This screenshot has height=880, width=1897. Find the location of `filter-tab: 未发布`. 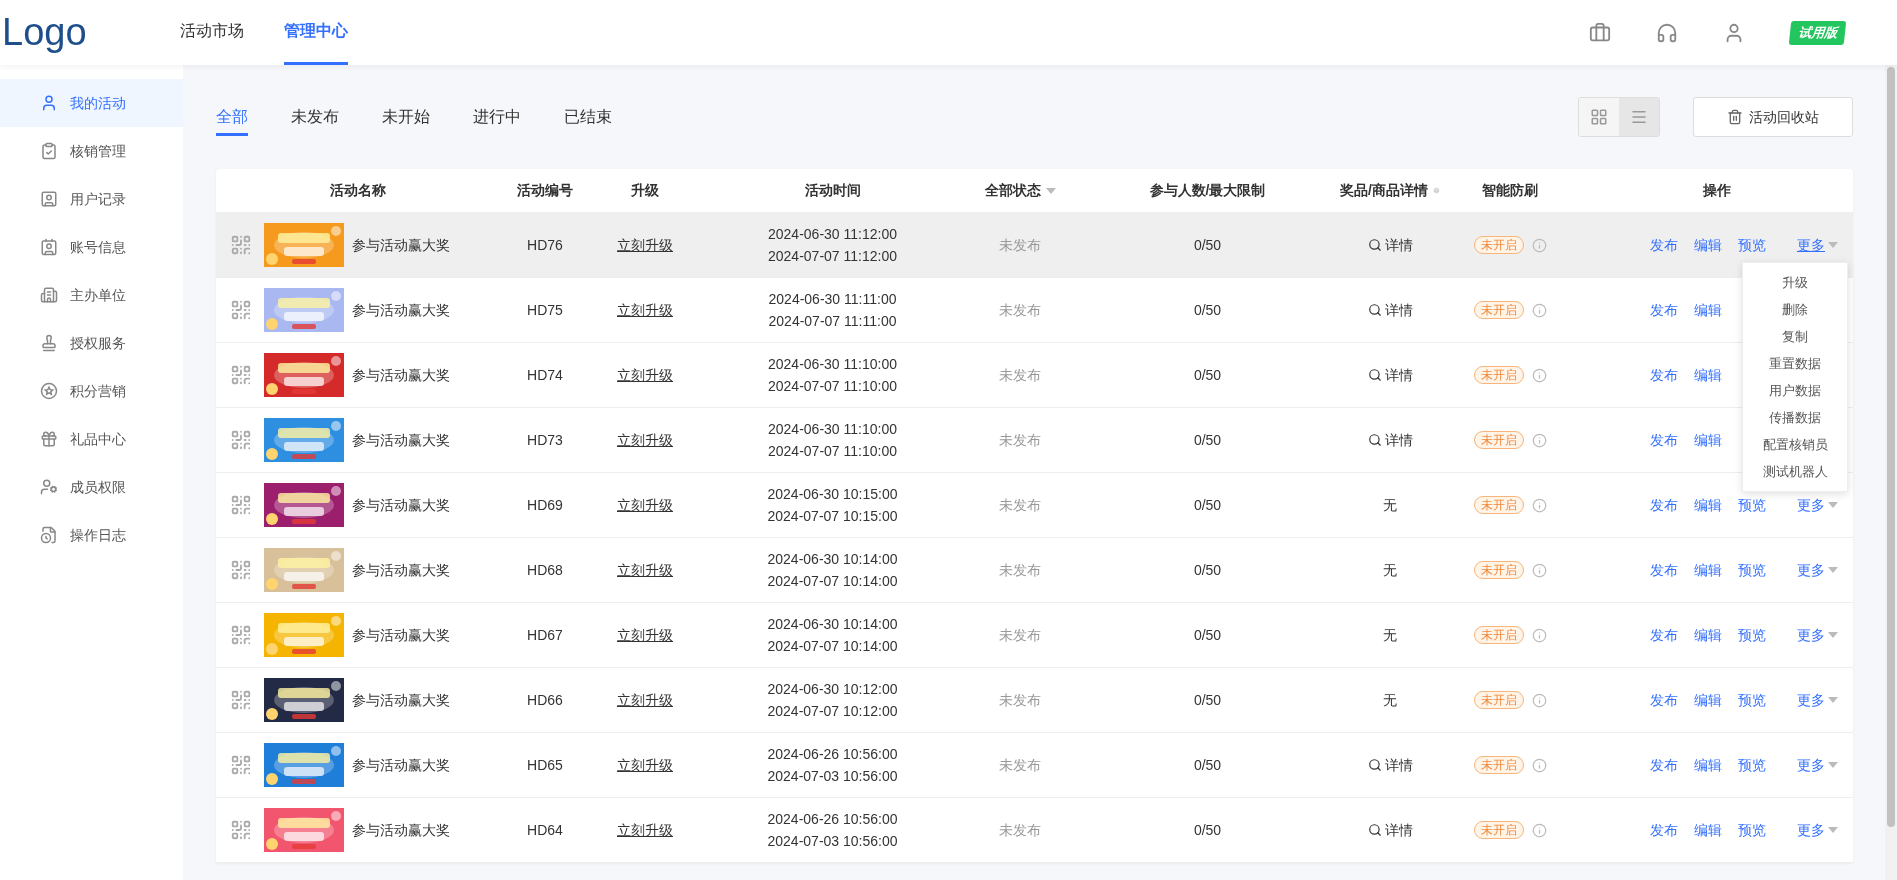

filter-tab: 未发布 is located at coordinates (315, 117).